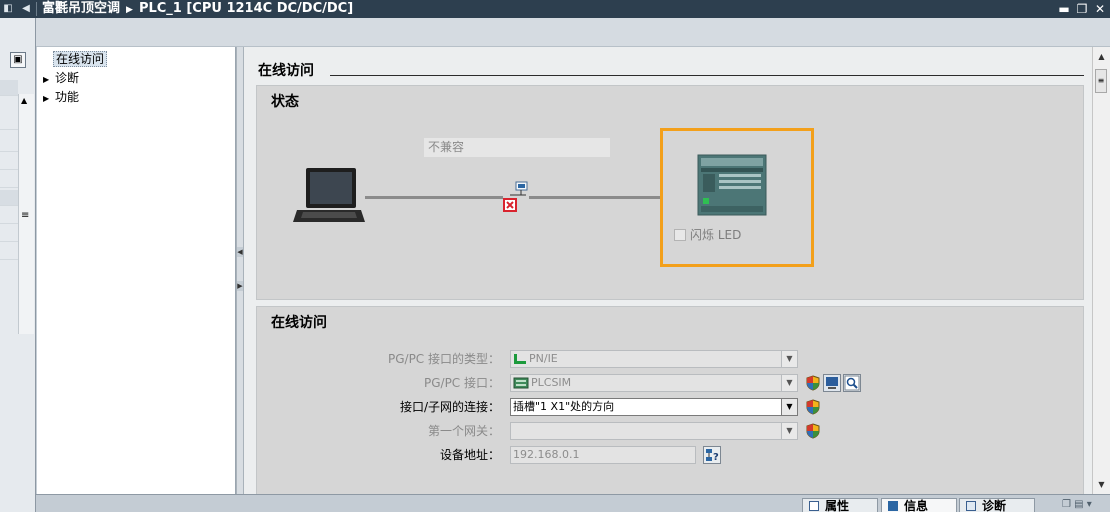 This screenshot has width=1110, height=512. What do you see at coordinates (1064, 9) in the screenshot?
I see `minimize-icon: ▬` at bounding box center [1064, 9].